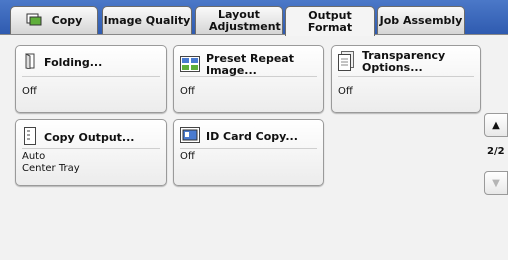  What do you see at coordinates (29, 91) in the screenshot?
I see `folding-value: Off` at bounding box center [29, 91].